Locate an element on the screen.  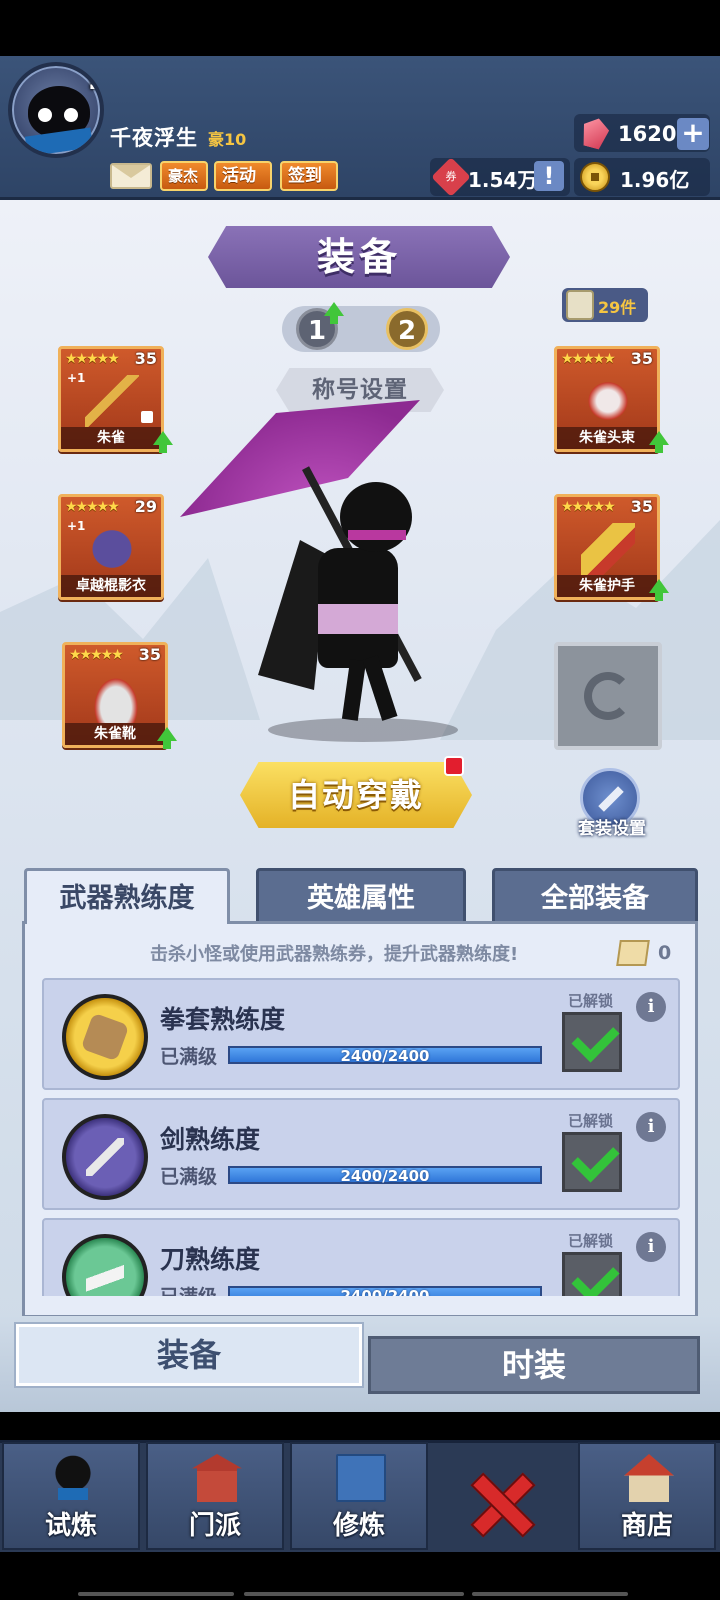
slot-armor: ★★★★★ 29 +1 卓越棍影衣 is located at coordinates (111, 547).